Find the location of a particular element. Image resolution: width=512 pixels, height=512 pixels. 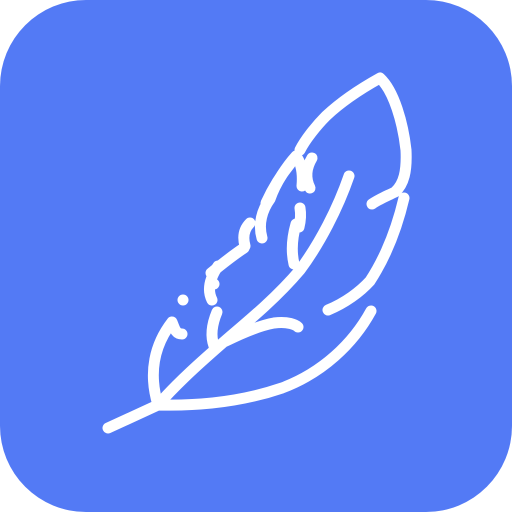

feather-vane-lower is located at coordinates (214, 329).